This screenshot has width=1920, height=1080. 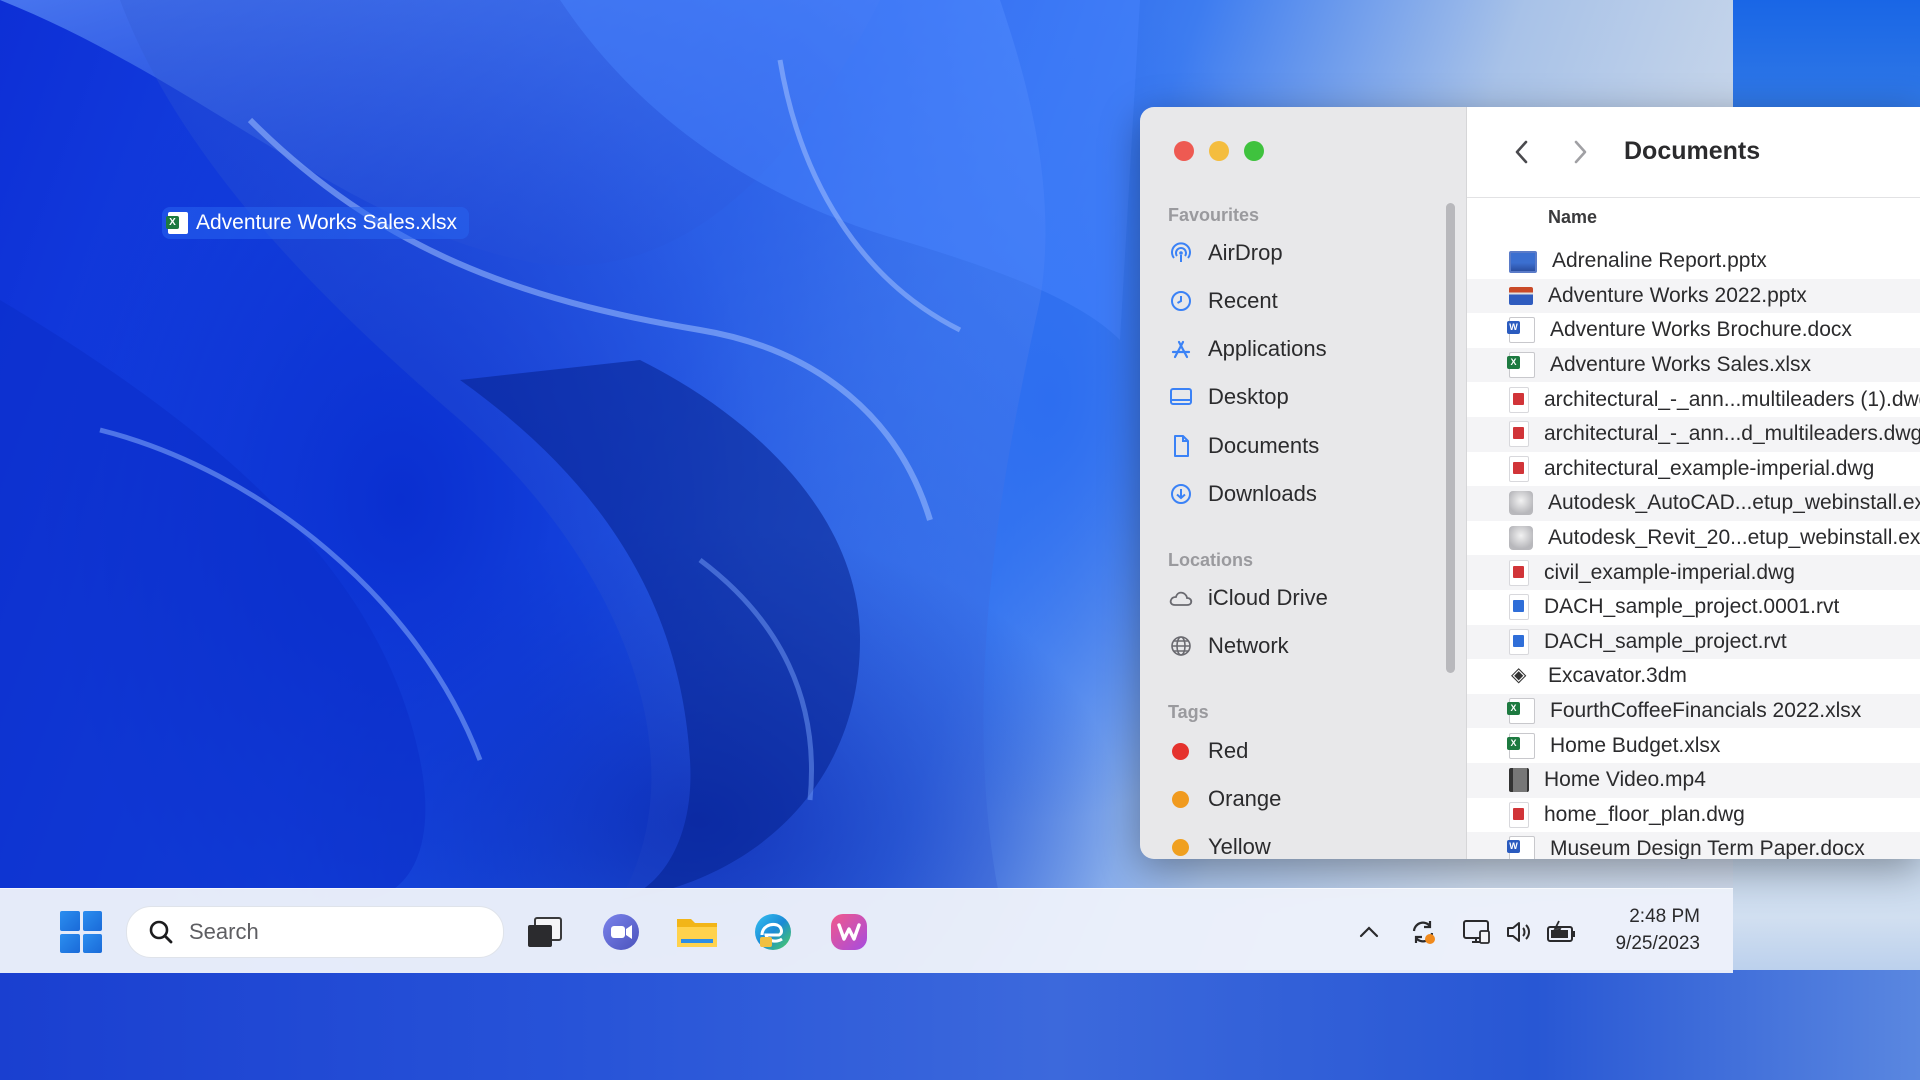 What do you see at coordinates (1245, 252) in the screenshot?
I see `sidebar-item-label: AirDrop` at bounding box center [1245, 252].